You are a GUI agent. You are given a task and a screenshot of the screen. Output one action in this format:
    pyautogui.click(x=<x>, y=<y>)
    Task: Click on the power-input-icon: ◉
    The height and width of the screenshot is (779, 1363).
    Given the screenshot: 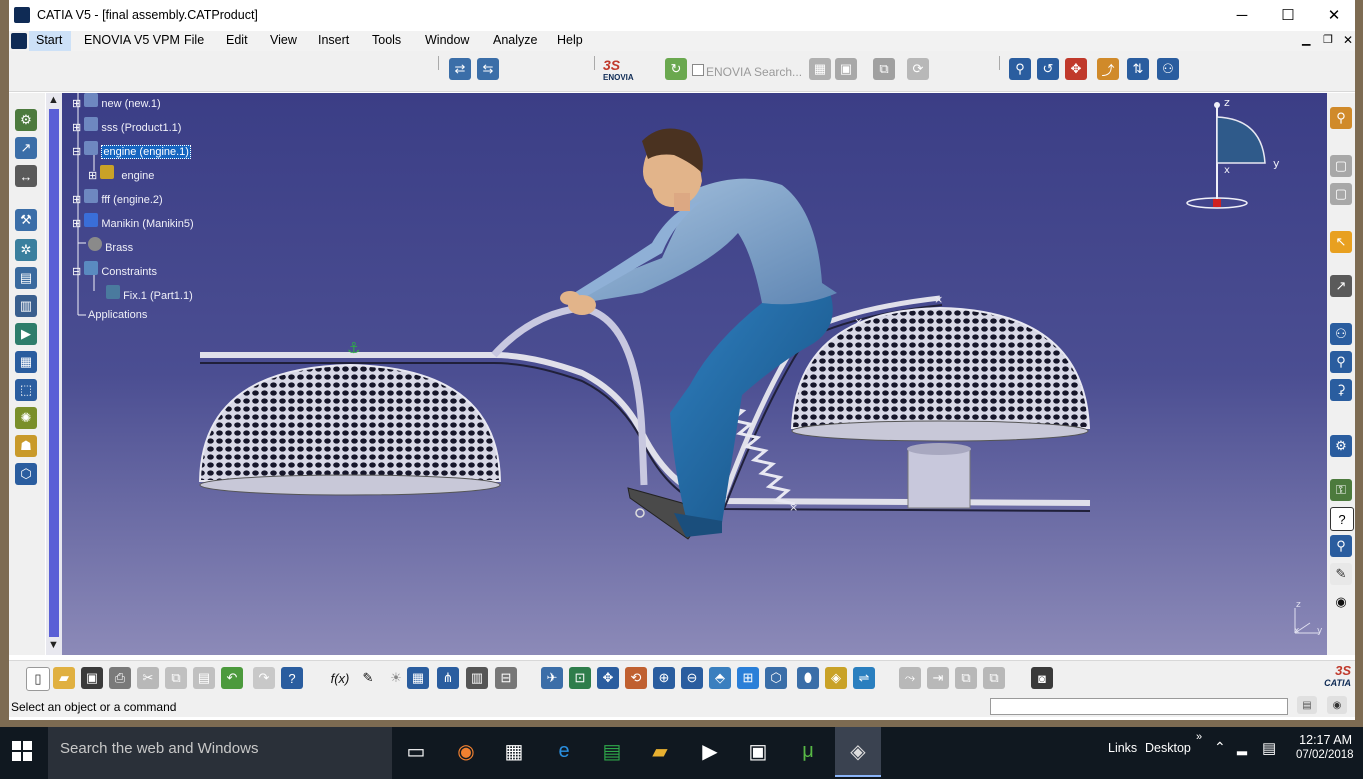 What is the action you would take?
    pyautogui.click(x=1337, y=705)
    